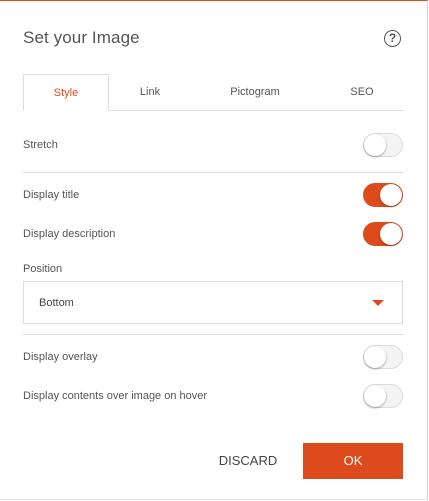  I want to click on tab-style: Style, so click(66, 92).